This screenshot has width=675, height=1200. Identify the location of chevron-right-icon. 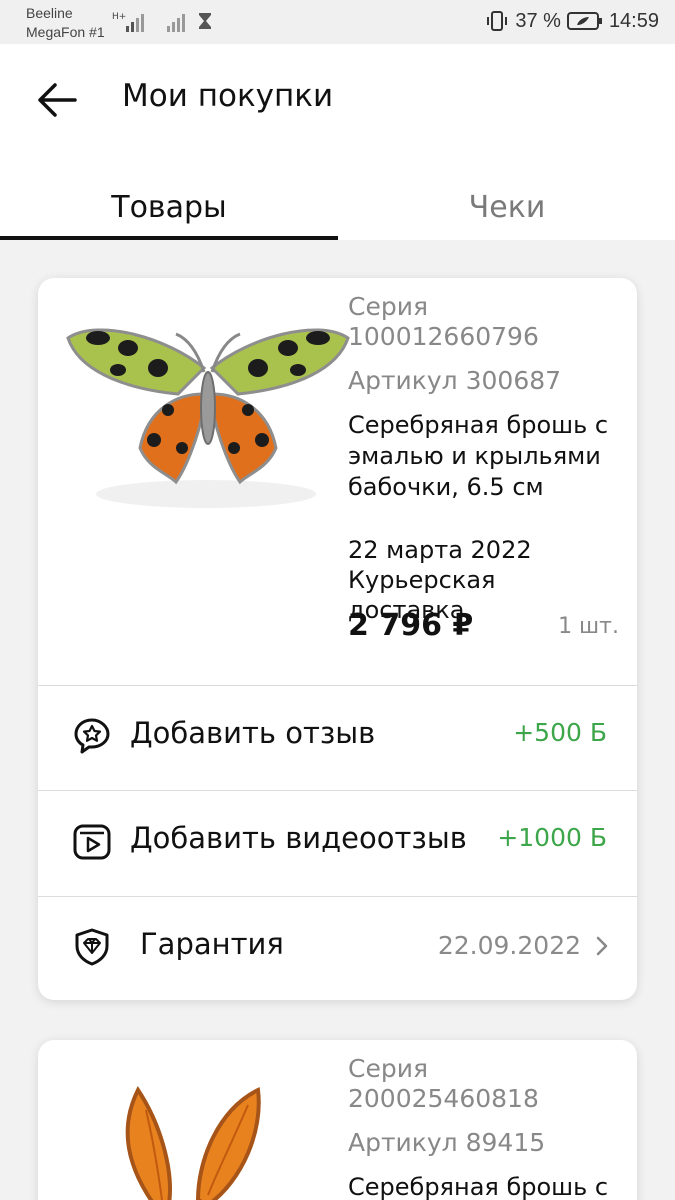
(602, 946).